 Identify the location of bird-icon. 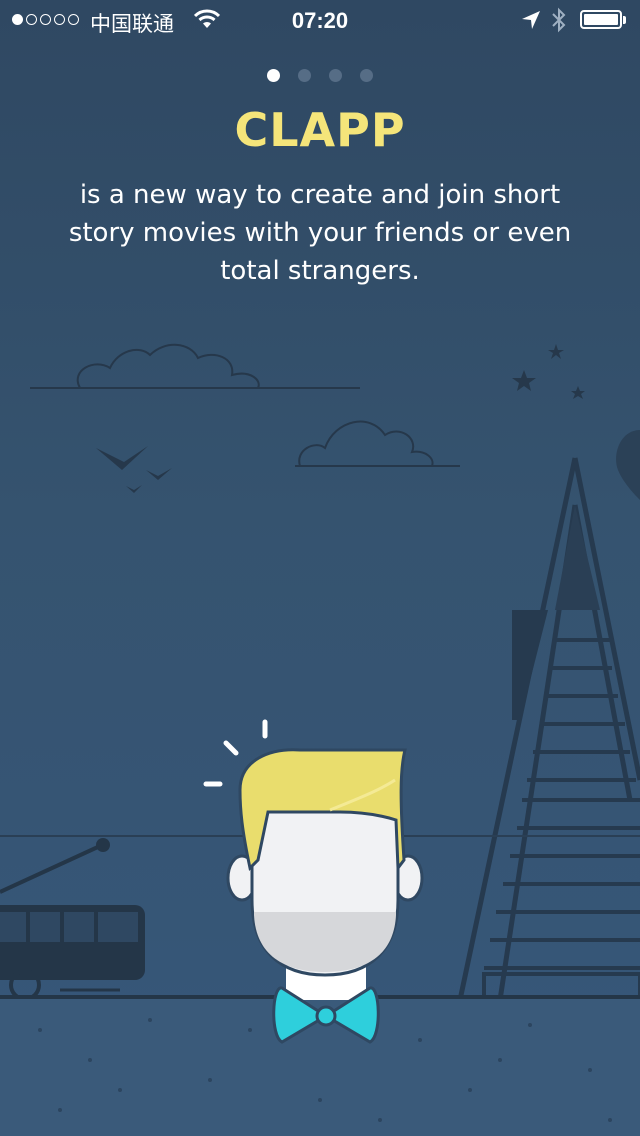
(134, 469).